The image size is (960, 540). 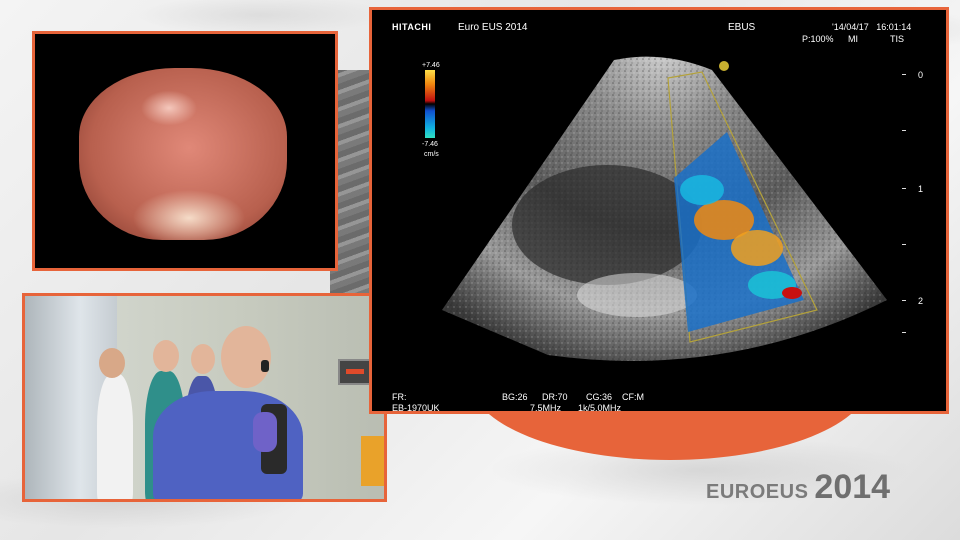 I want to click on endoscopic-image, so click(x=183, y=154).